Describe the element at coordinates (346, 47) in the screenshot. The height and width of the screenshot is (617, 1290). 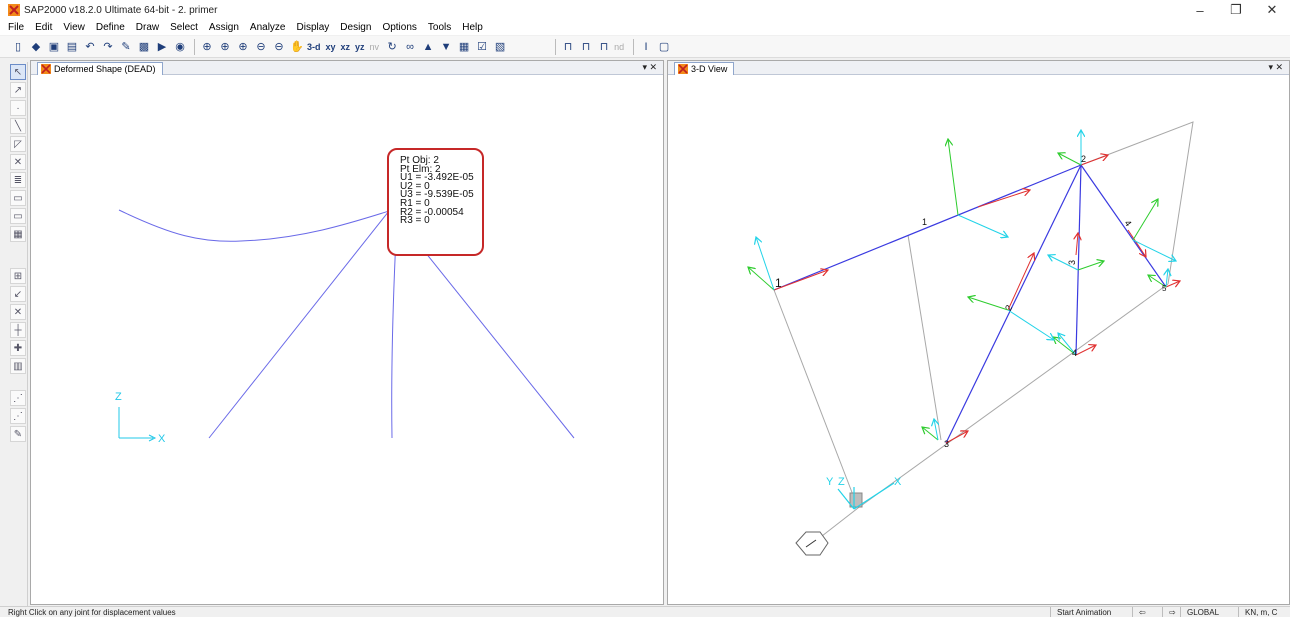
I see `view-xz-button: xz` at that location.